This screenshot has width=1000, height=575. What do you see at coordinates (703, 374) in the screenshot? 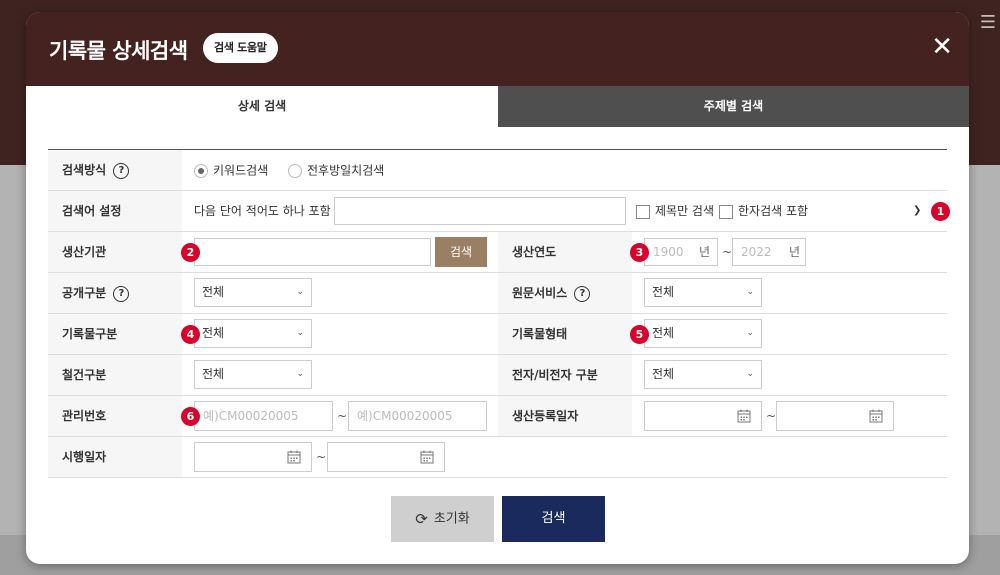
I see `electronic-select: 전체 ⌄` at bounding box center [703, 374].